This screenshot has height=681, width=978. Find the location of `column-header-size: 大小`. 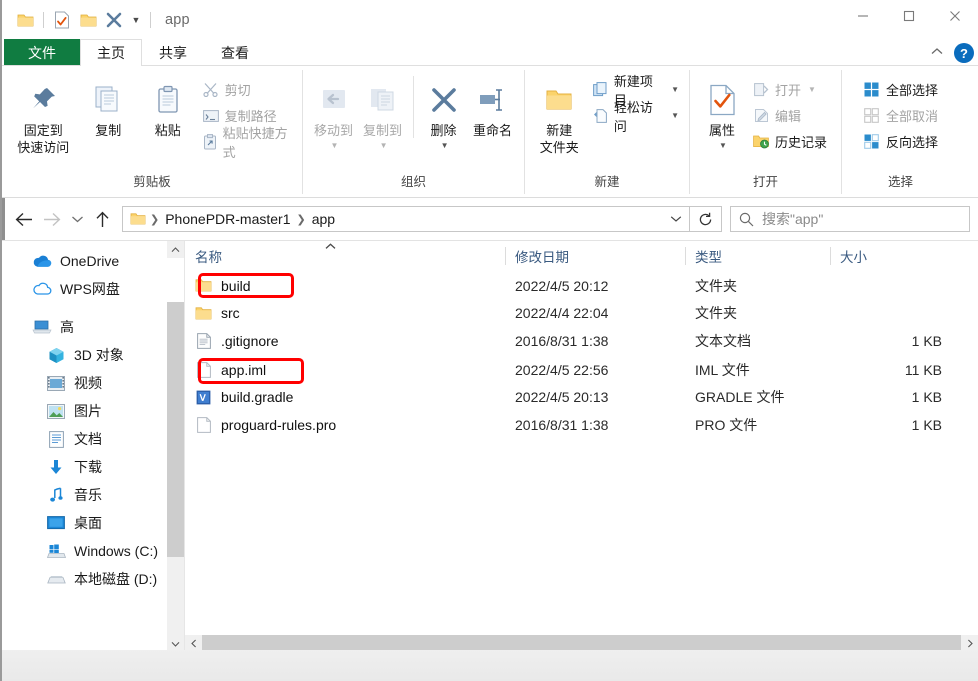

column-header-size: 大小 is located at coordinates (904, 256).